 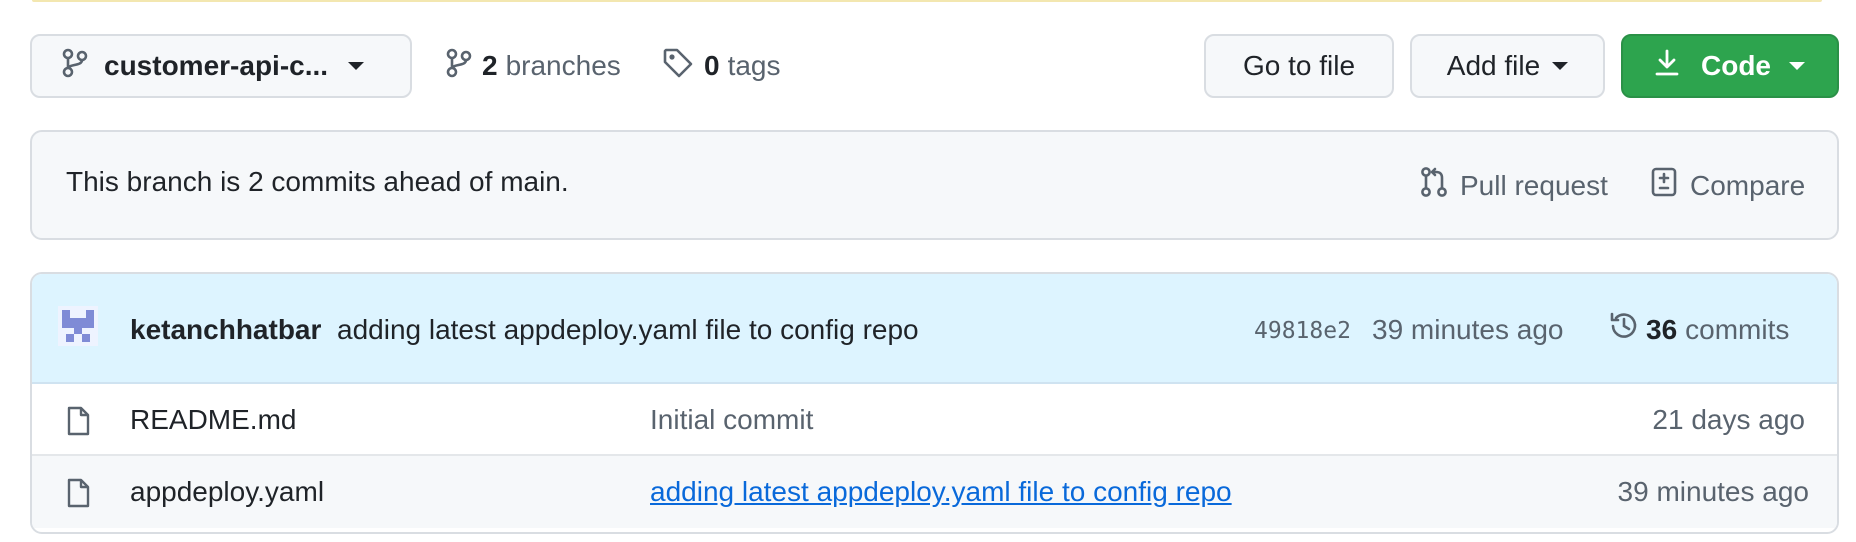 I want to click on commits-label: commits, so click(x=1737, y=329).